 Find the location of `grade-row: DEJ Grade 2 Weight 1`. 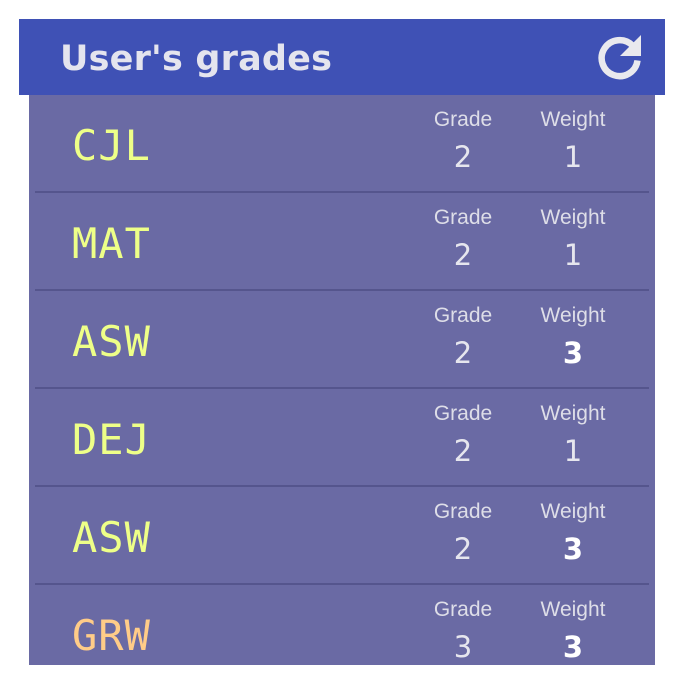

grade-row: DEJ Grade 2 Weight 1 is located at coordinates (342, 438).